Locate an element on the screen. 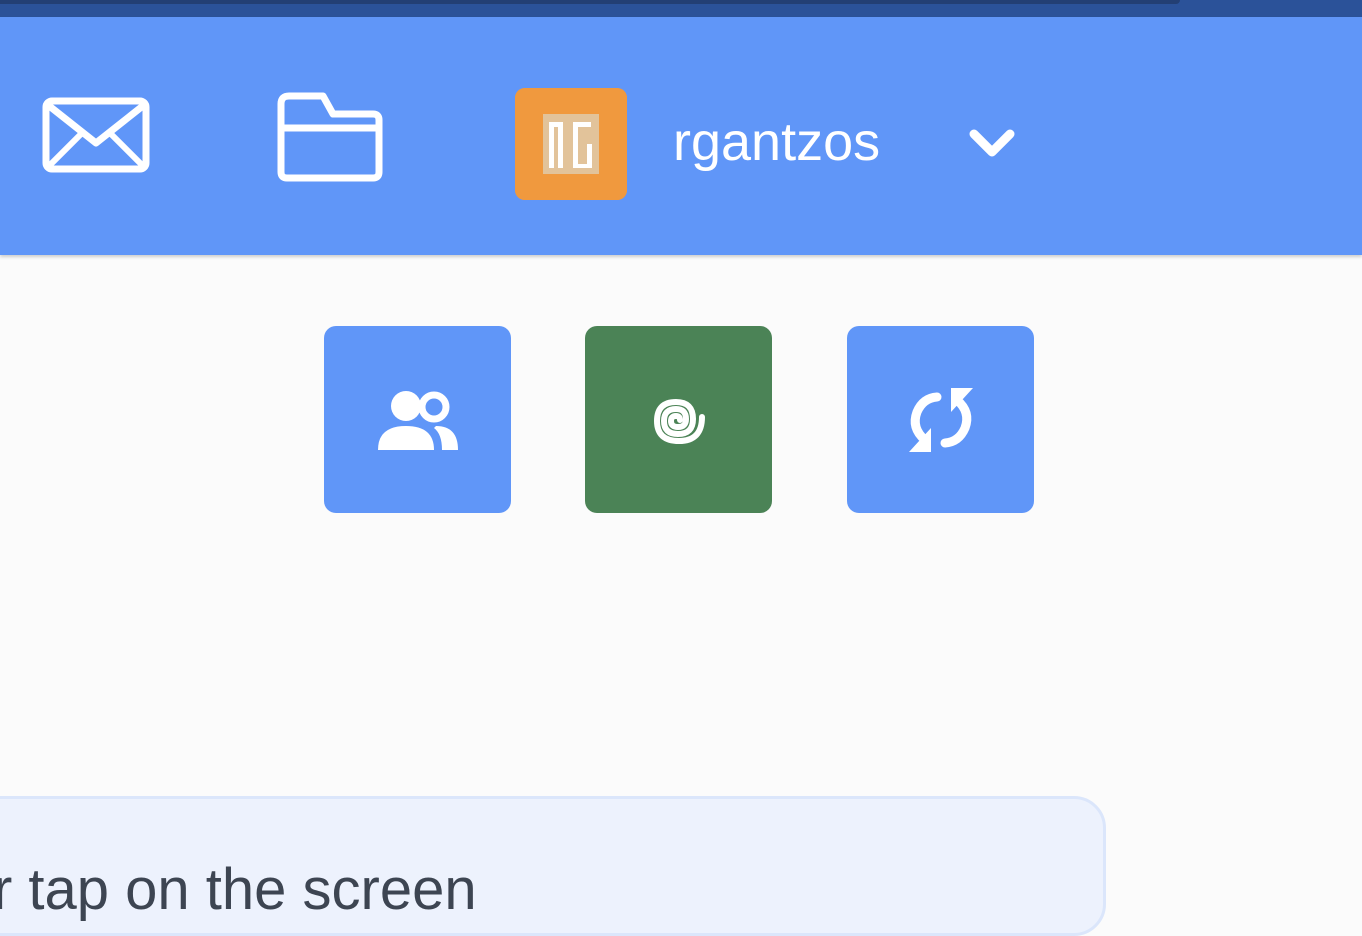 This screenshot has height=936, width=1362. account-menu-toggle is located at coordinates (992, 144).